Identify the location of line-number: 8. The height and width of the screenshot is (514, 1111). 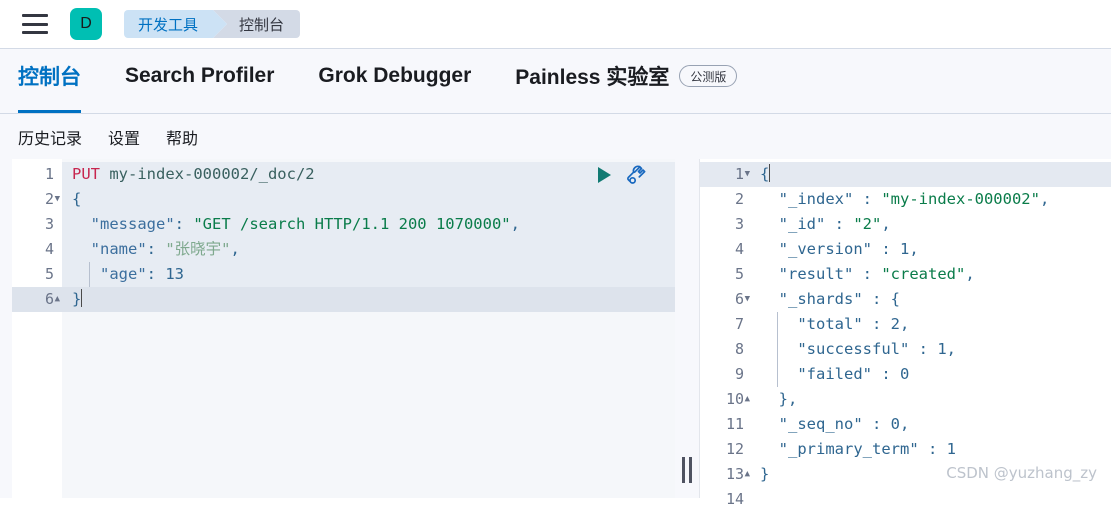
(739, 349).